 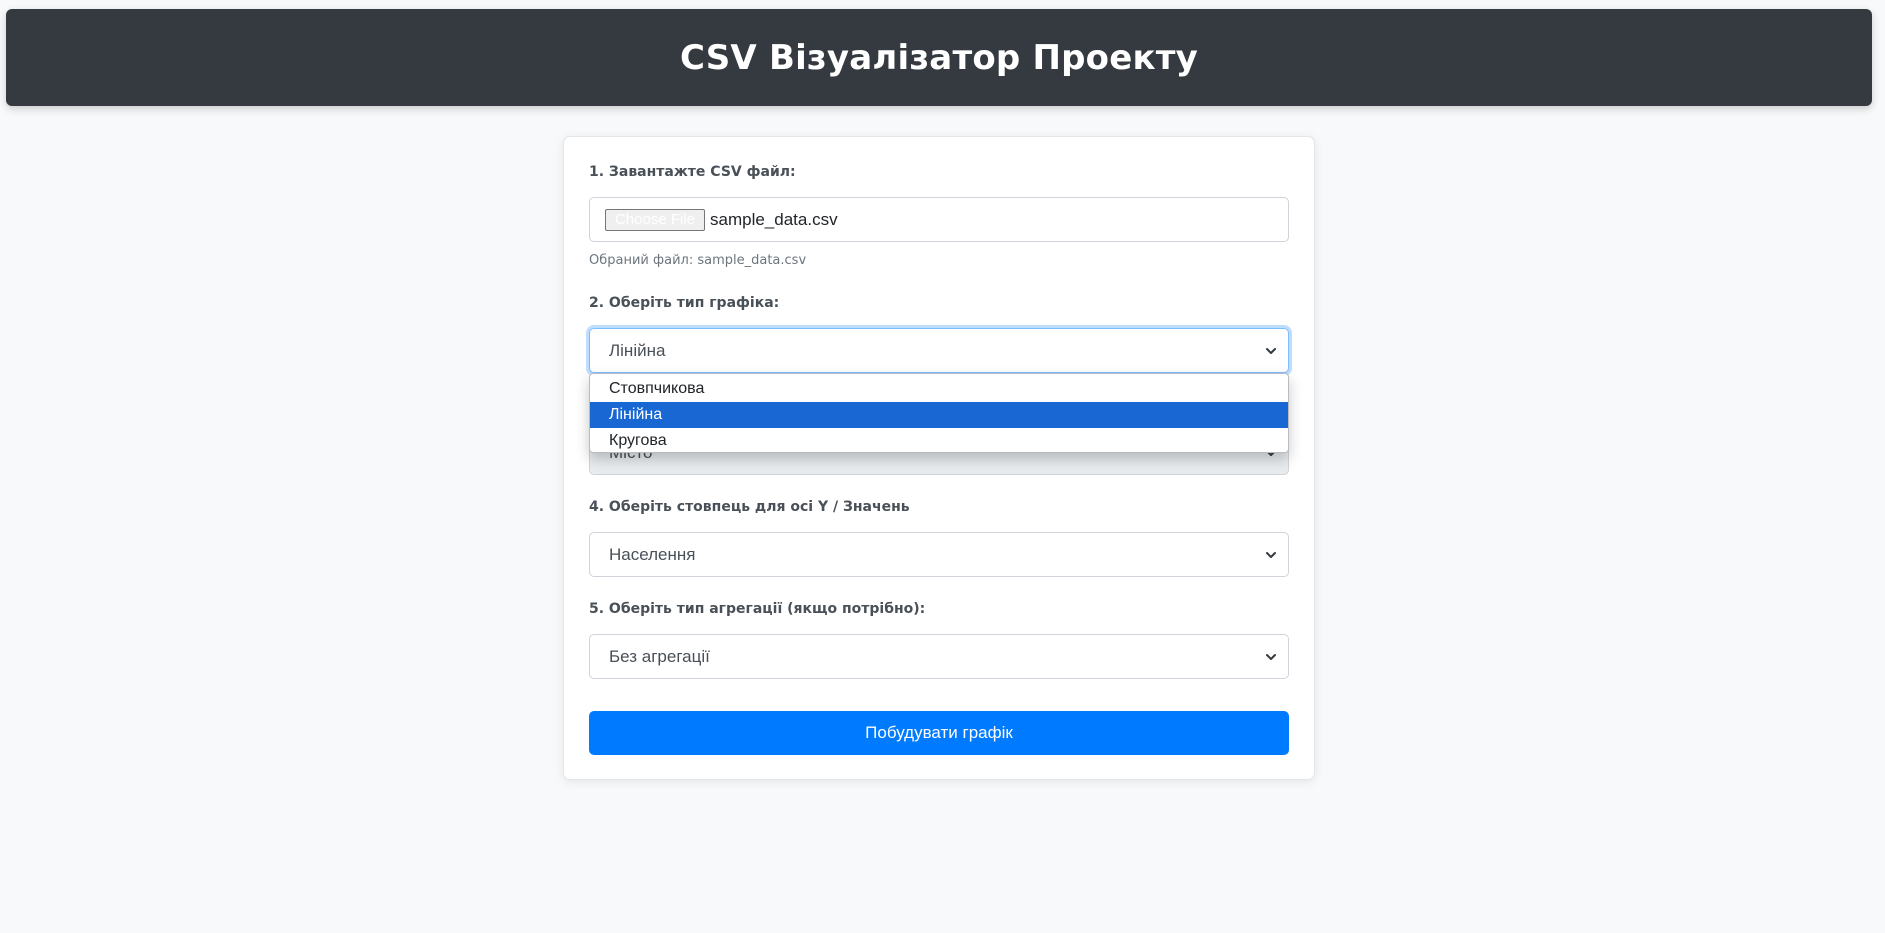 What do you see at coordinates (774, 219) in the screenshot?
I see `selected-file-name: sample_data.csv` at bounding box center [774, 219].